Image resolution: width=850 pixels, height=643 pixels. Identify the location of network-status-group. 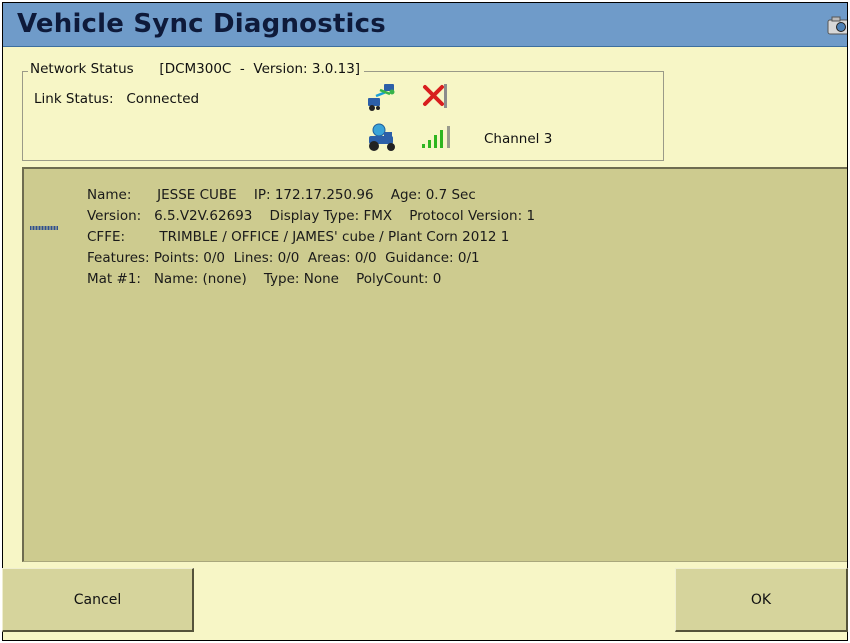
(343, 116).